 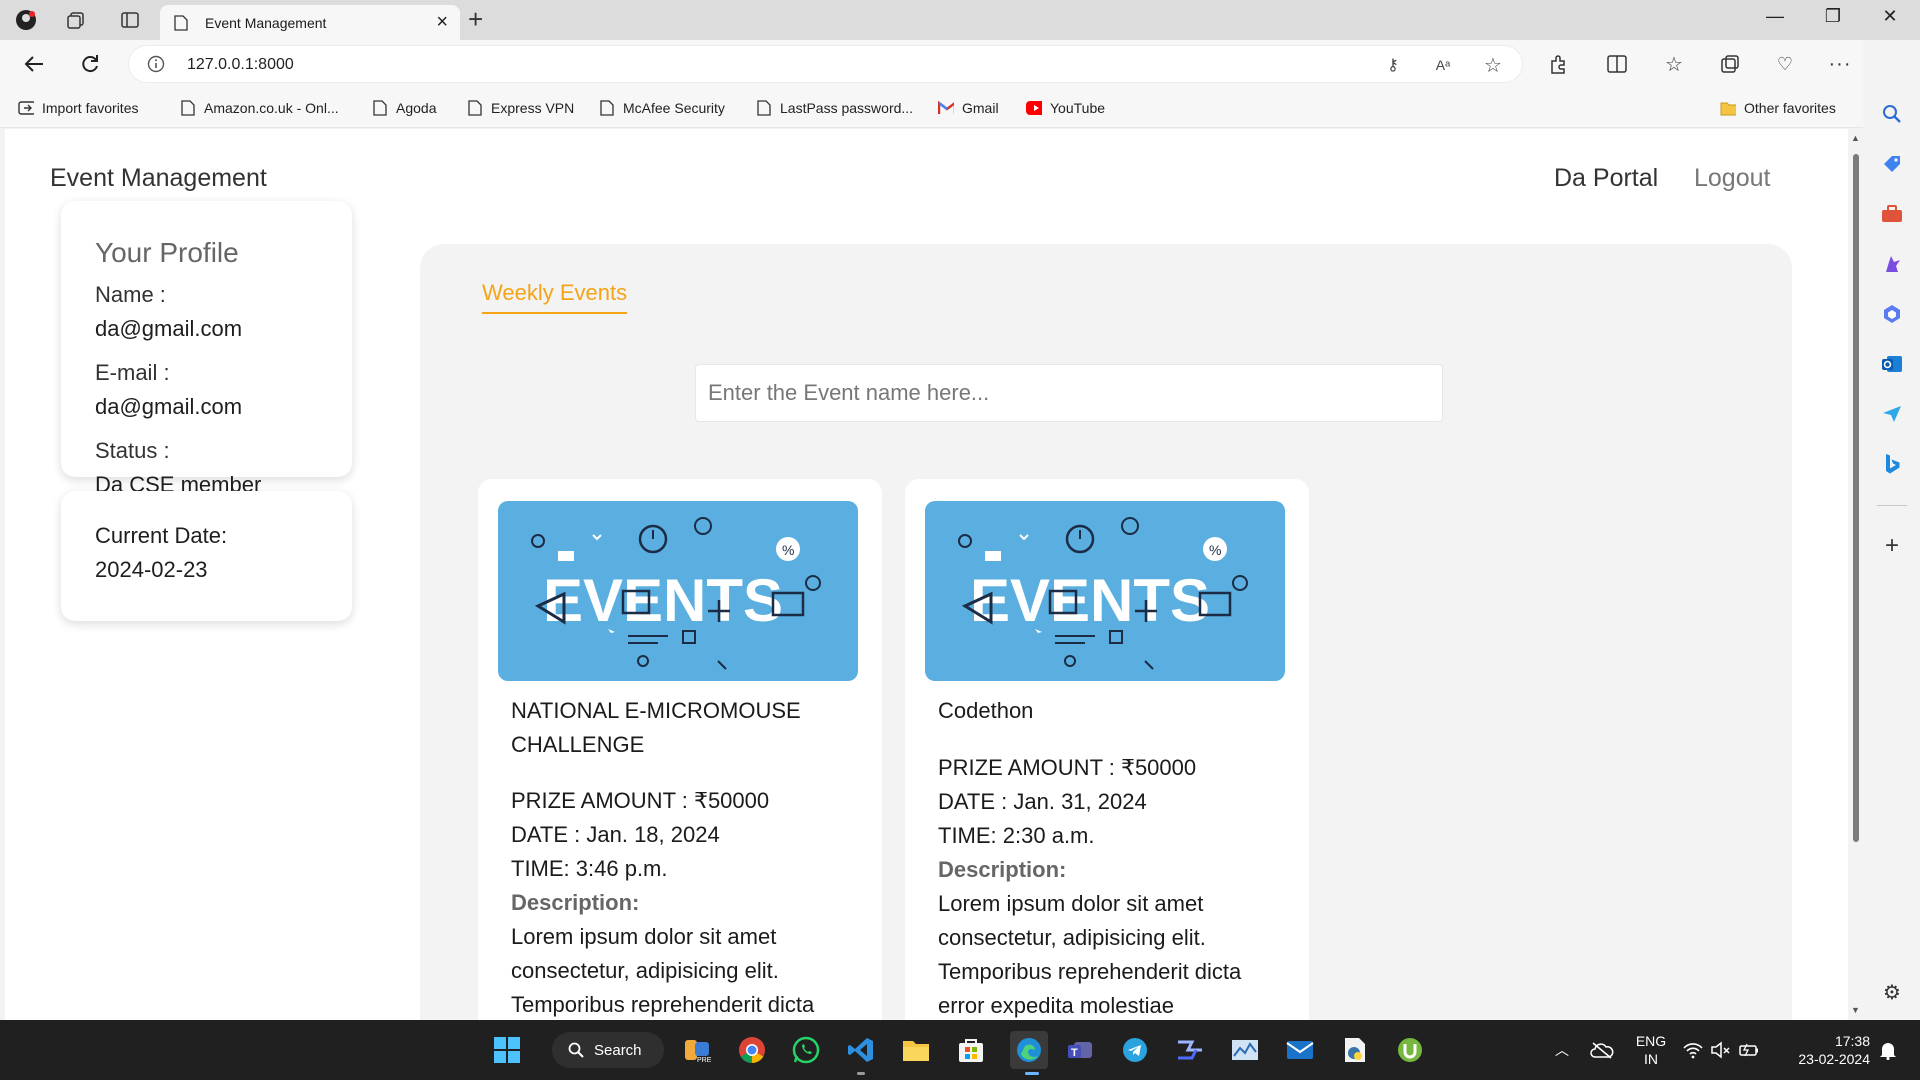 What do you see at coordinates (1892, 992) in the screenshot?
I see `sidebar-settings-icon: ⚙` at bounding box center [1892, 992].